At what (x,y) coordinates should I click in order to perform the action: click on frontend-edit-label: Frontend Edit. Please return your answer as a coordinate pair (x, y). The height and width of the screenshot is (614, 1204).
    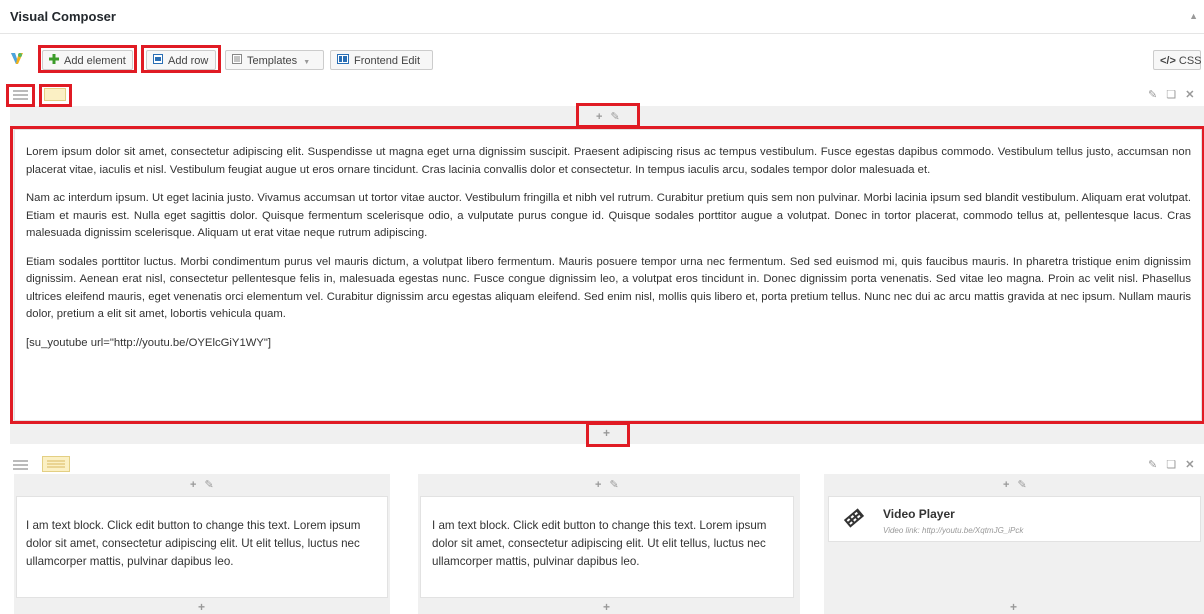
    Looking at the image, I should click on (387, 61).